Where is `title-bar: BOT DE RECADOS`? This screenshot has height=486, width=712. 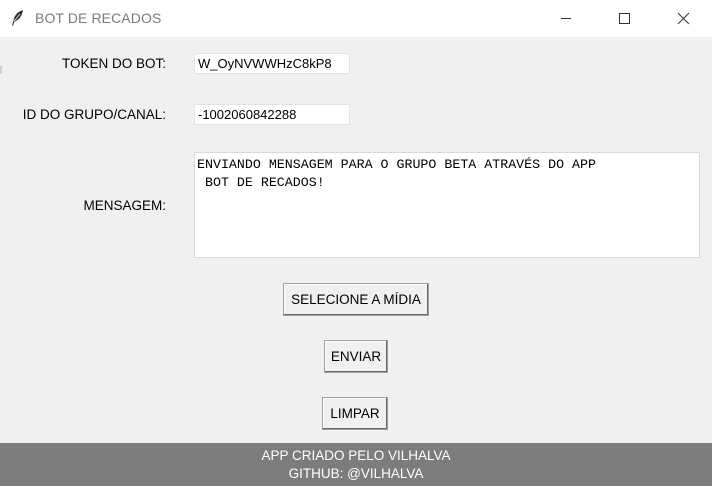
title-bar: BOT DE RECADOS is located at coordinates (356, 18).